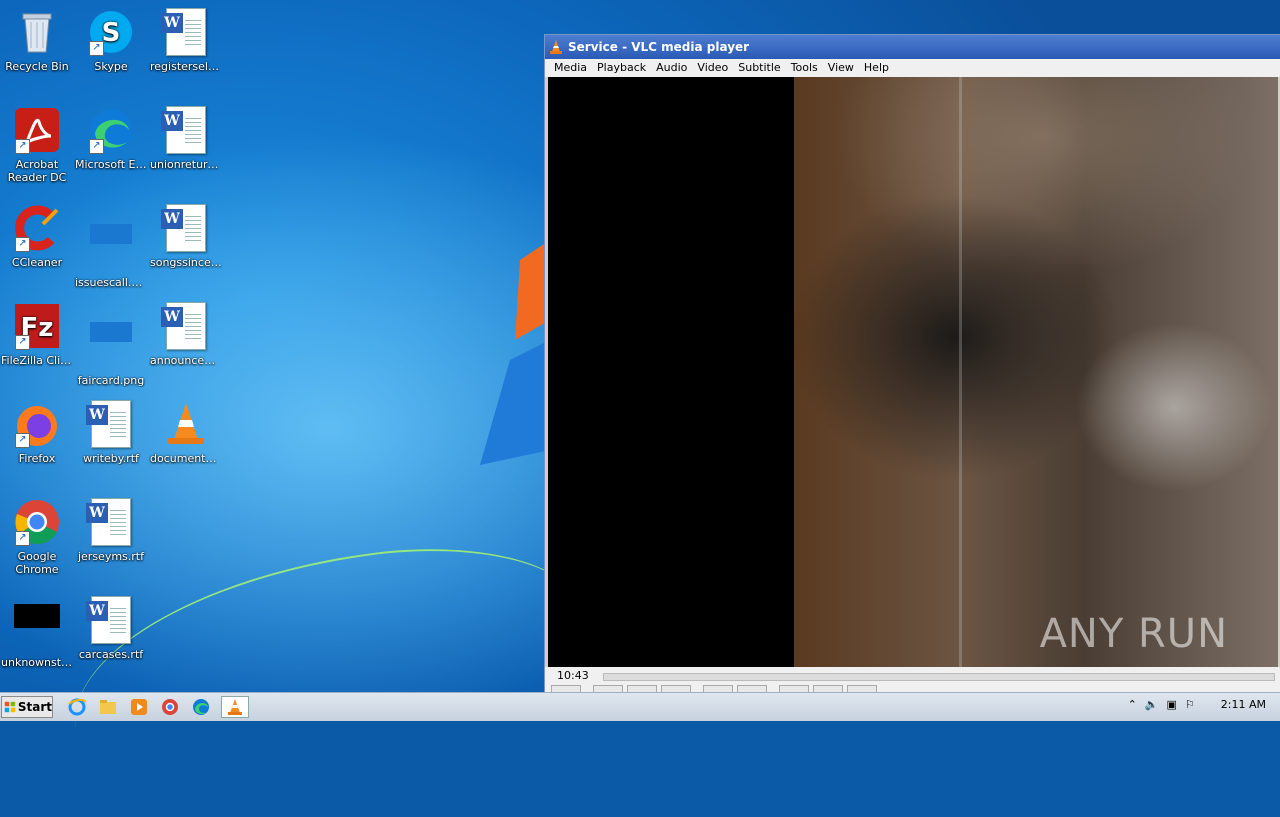 Image resolution: width=1280 pixels, height=817 pixels. I want to click on desktop-icon-edge: ↗ Microsoft Edge, so click(111, 136).